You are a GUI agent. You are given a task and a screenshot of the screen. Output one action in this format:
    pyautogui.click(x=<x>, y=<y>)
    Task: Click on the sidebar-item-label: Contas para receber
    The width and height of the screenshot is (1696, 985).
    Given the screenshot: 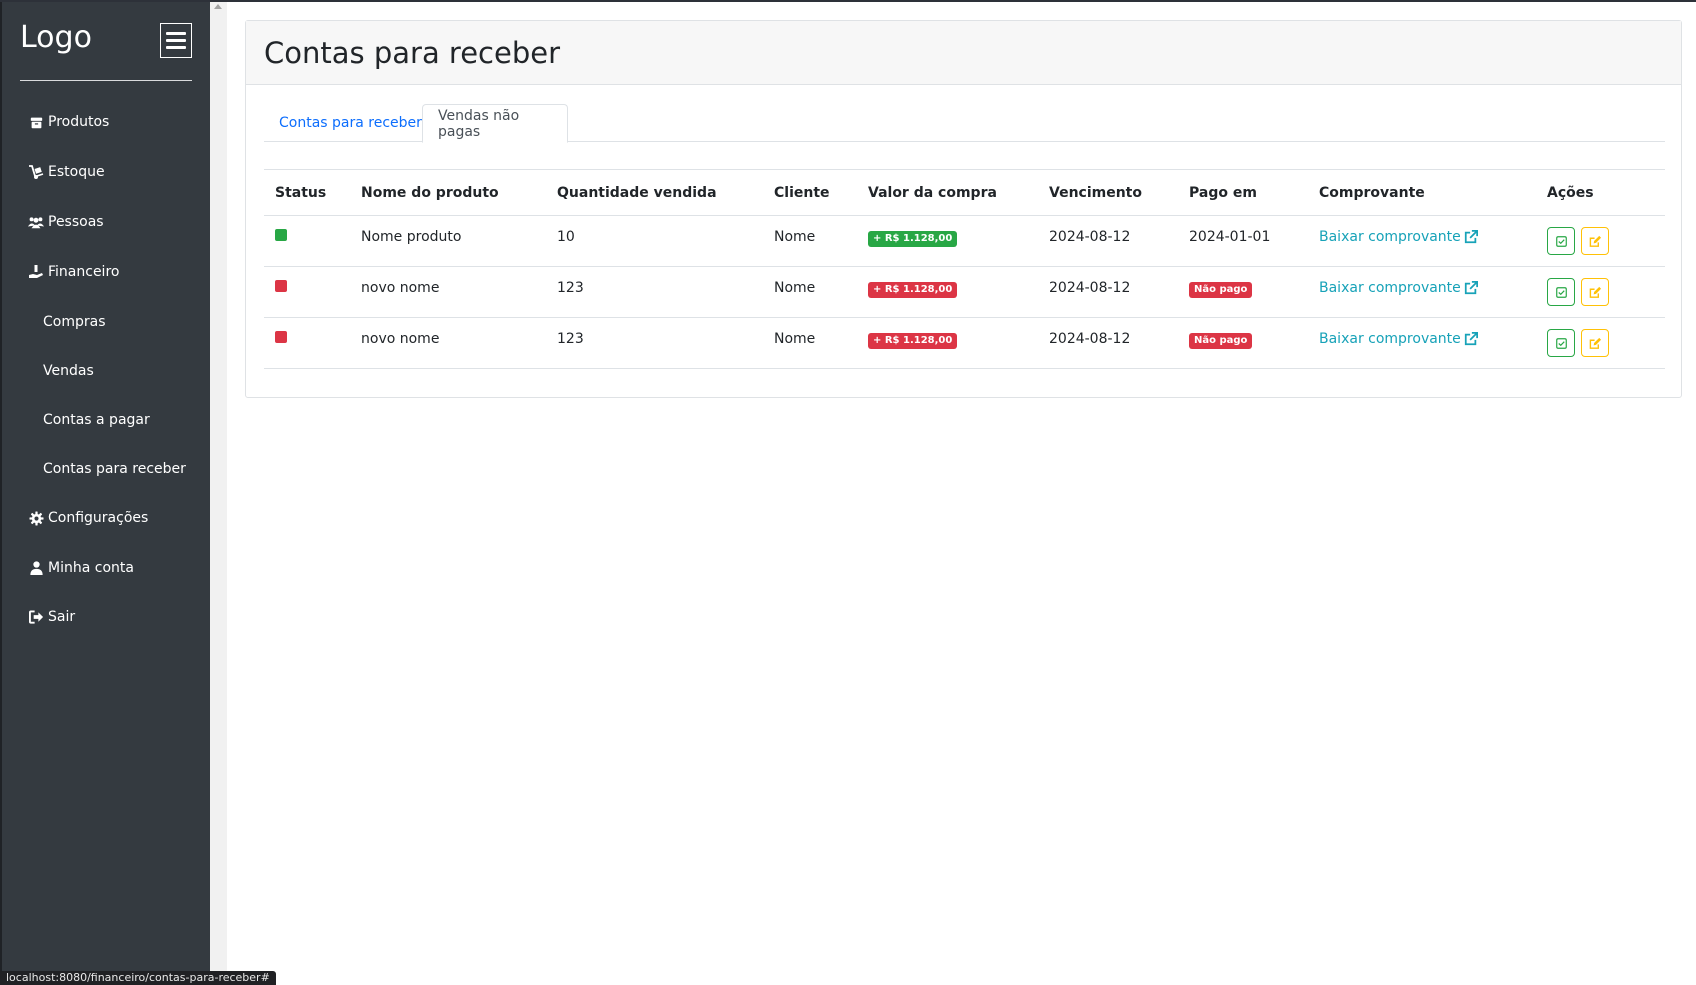 What is the action you would take?
    pyautogui.click(x=114, y=469)
    